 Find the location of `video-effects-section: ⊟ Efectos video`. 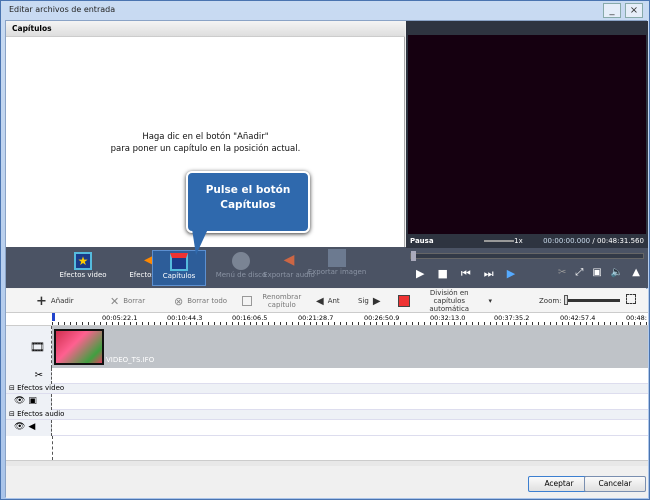

video-effects-section: ⊟ Efectos video is located at coordinates (327, 389).